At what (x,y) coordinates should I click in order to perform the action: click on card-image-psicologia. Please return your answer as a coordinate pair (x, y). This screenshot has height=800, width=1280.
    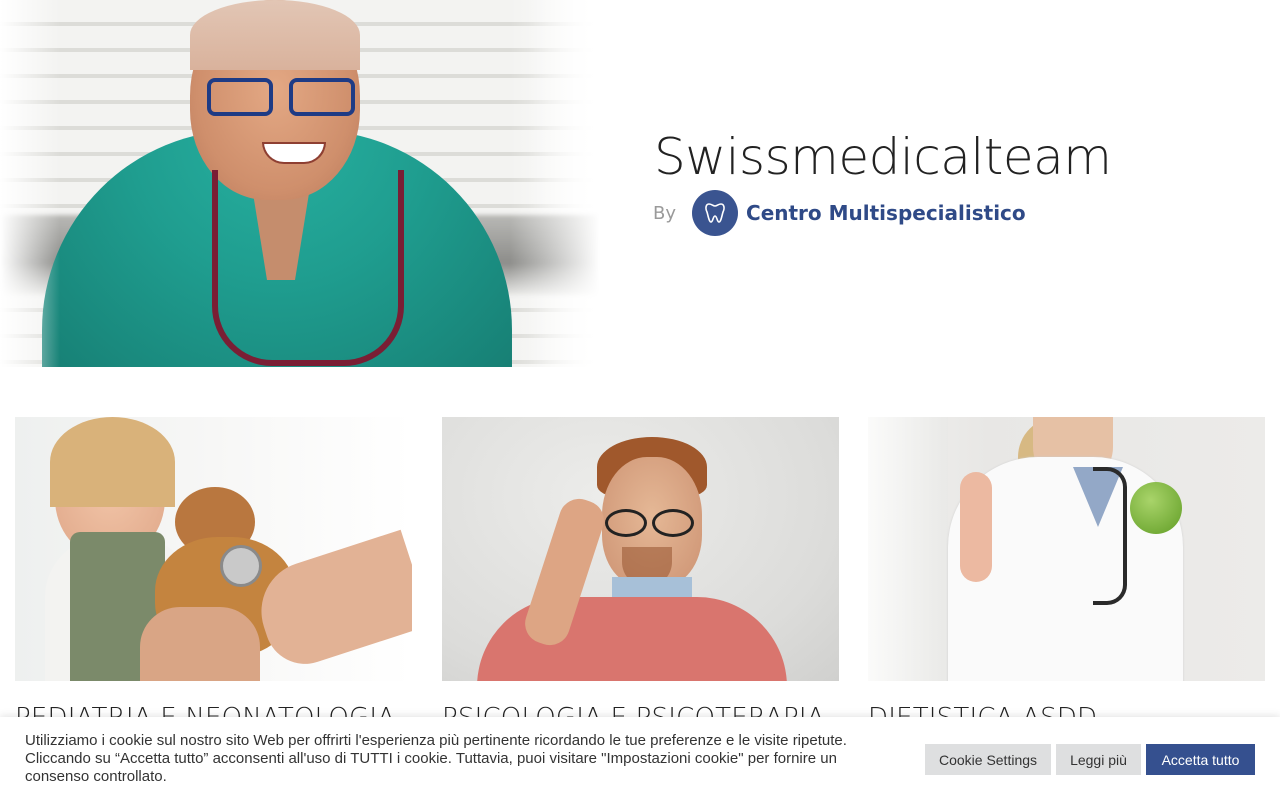
    Looking at the image, I should click on (640, 549).